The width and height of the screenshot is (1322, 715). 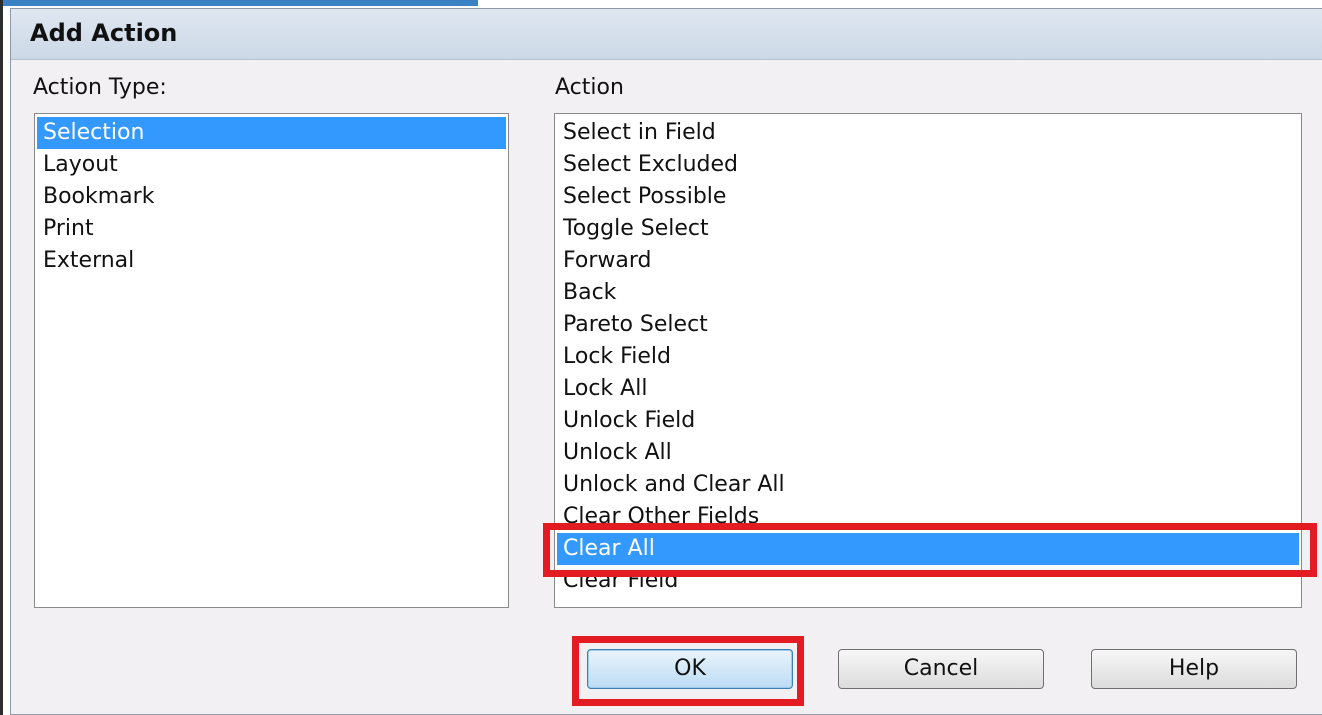 What do you see at coordinates (271, 229) in the screenshot?
I see `action-type-item-print: Print` at bounding box center [271, 229].